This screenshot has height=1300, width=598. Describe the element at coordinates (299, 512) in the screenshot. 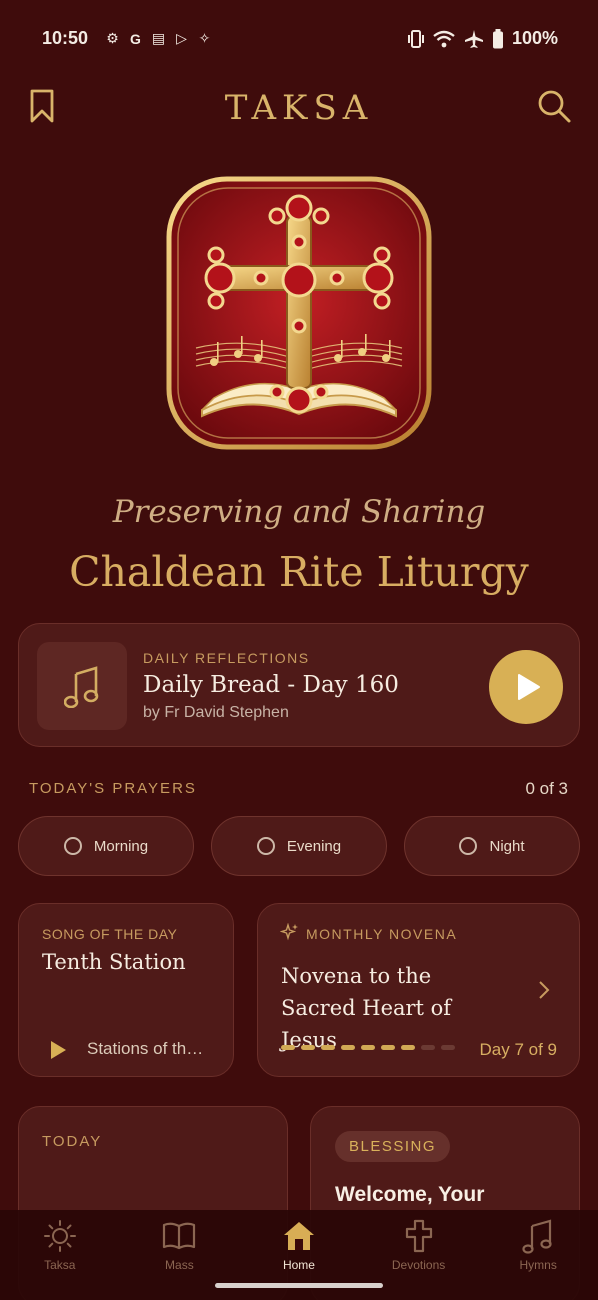

I see `hero-subtitle: Preserving and Sharing` at that location.